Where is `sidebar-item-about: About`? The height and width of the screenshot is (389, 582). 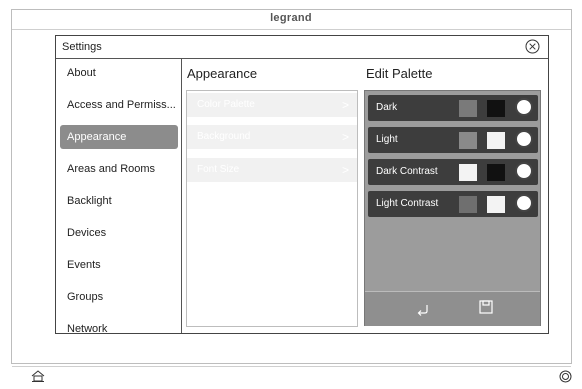
sidebar-item-about: About is located at coordinates (119, 73).